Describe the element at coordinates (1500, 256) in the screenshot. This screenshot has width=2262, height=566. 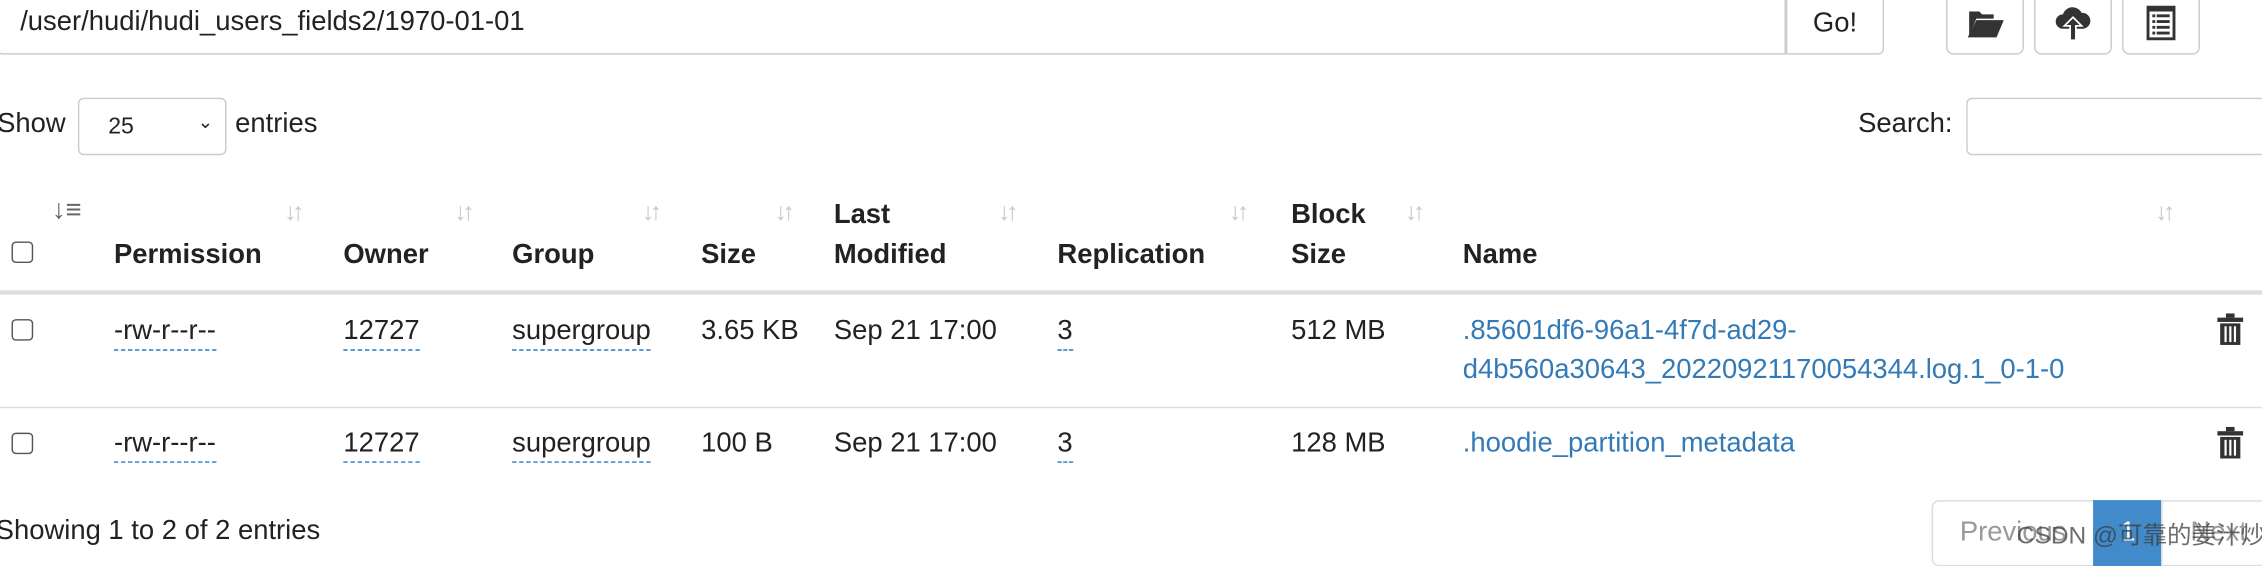
I see `column-header-name: Name` at that location.